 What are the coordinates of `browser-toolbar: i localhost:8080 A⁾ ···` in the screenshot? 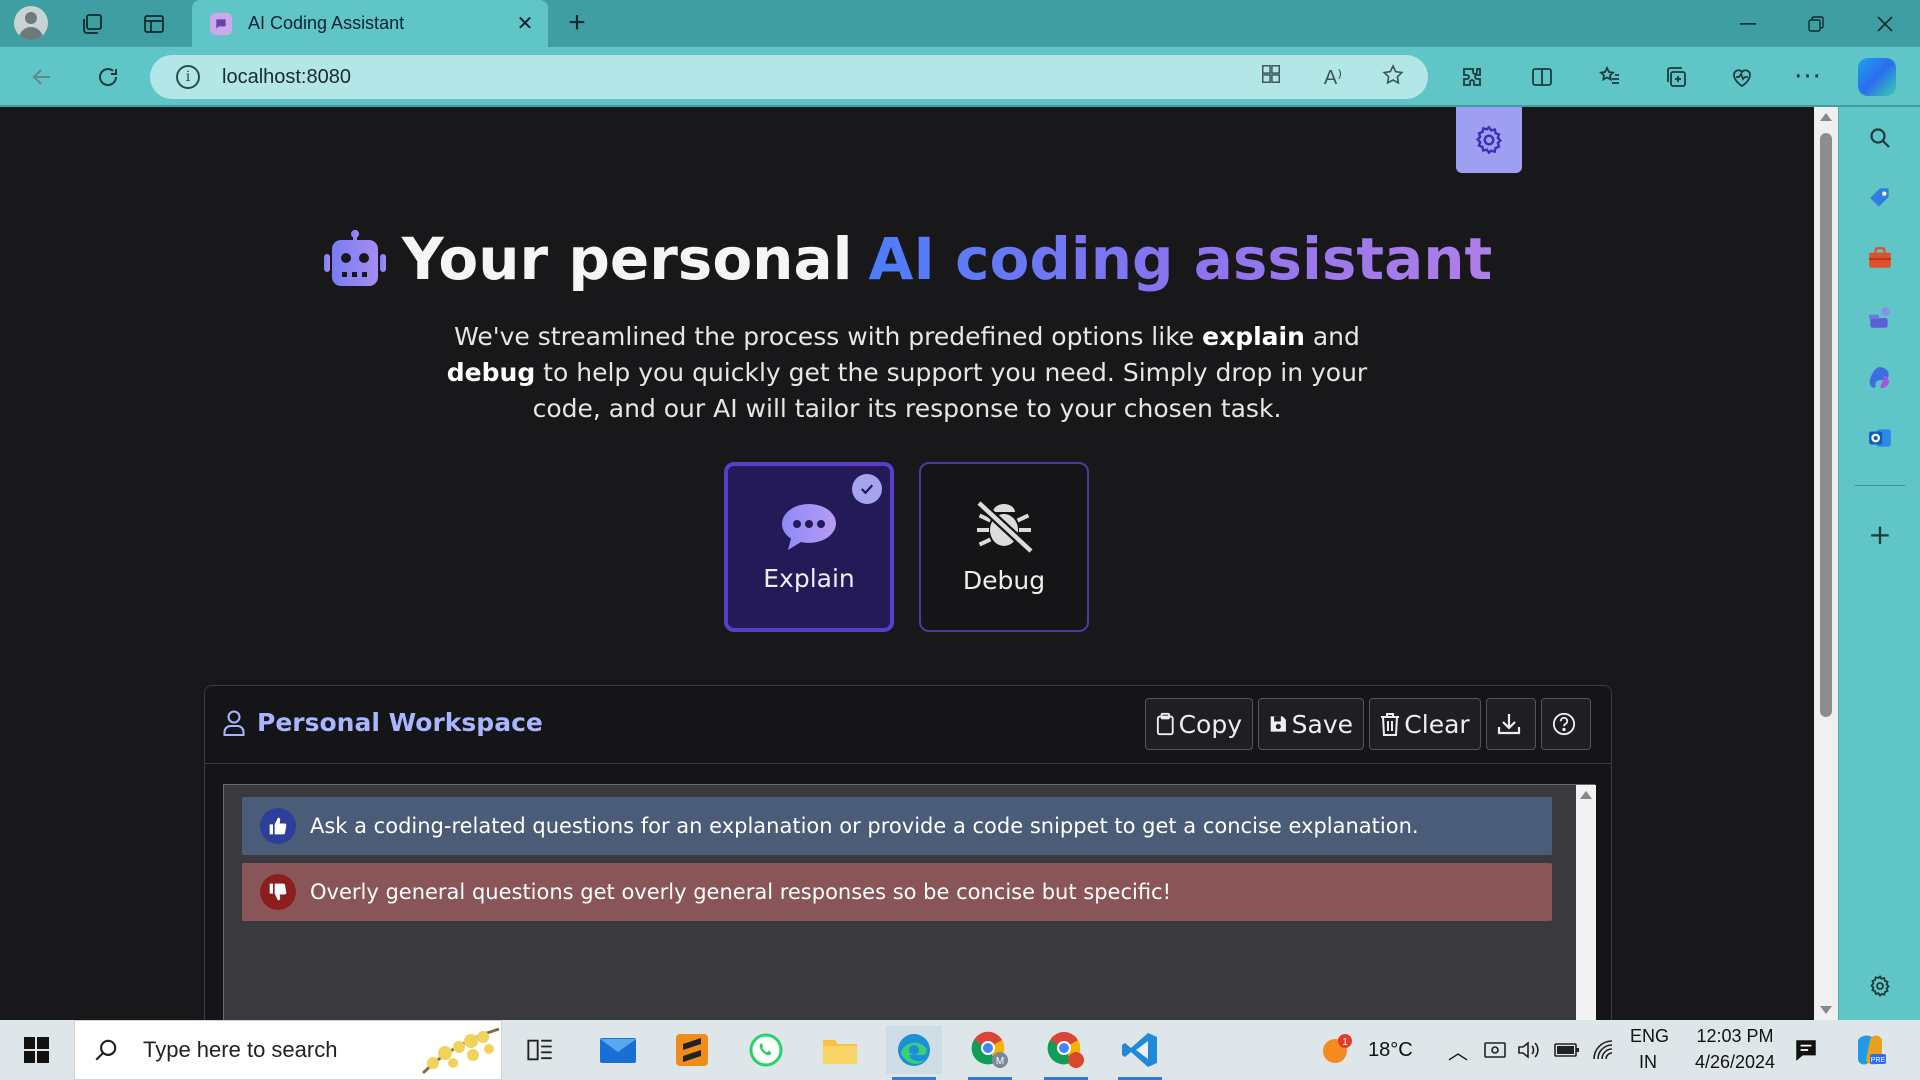 It's located at (960, 77).